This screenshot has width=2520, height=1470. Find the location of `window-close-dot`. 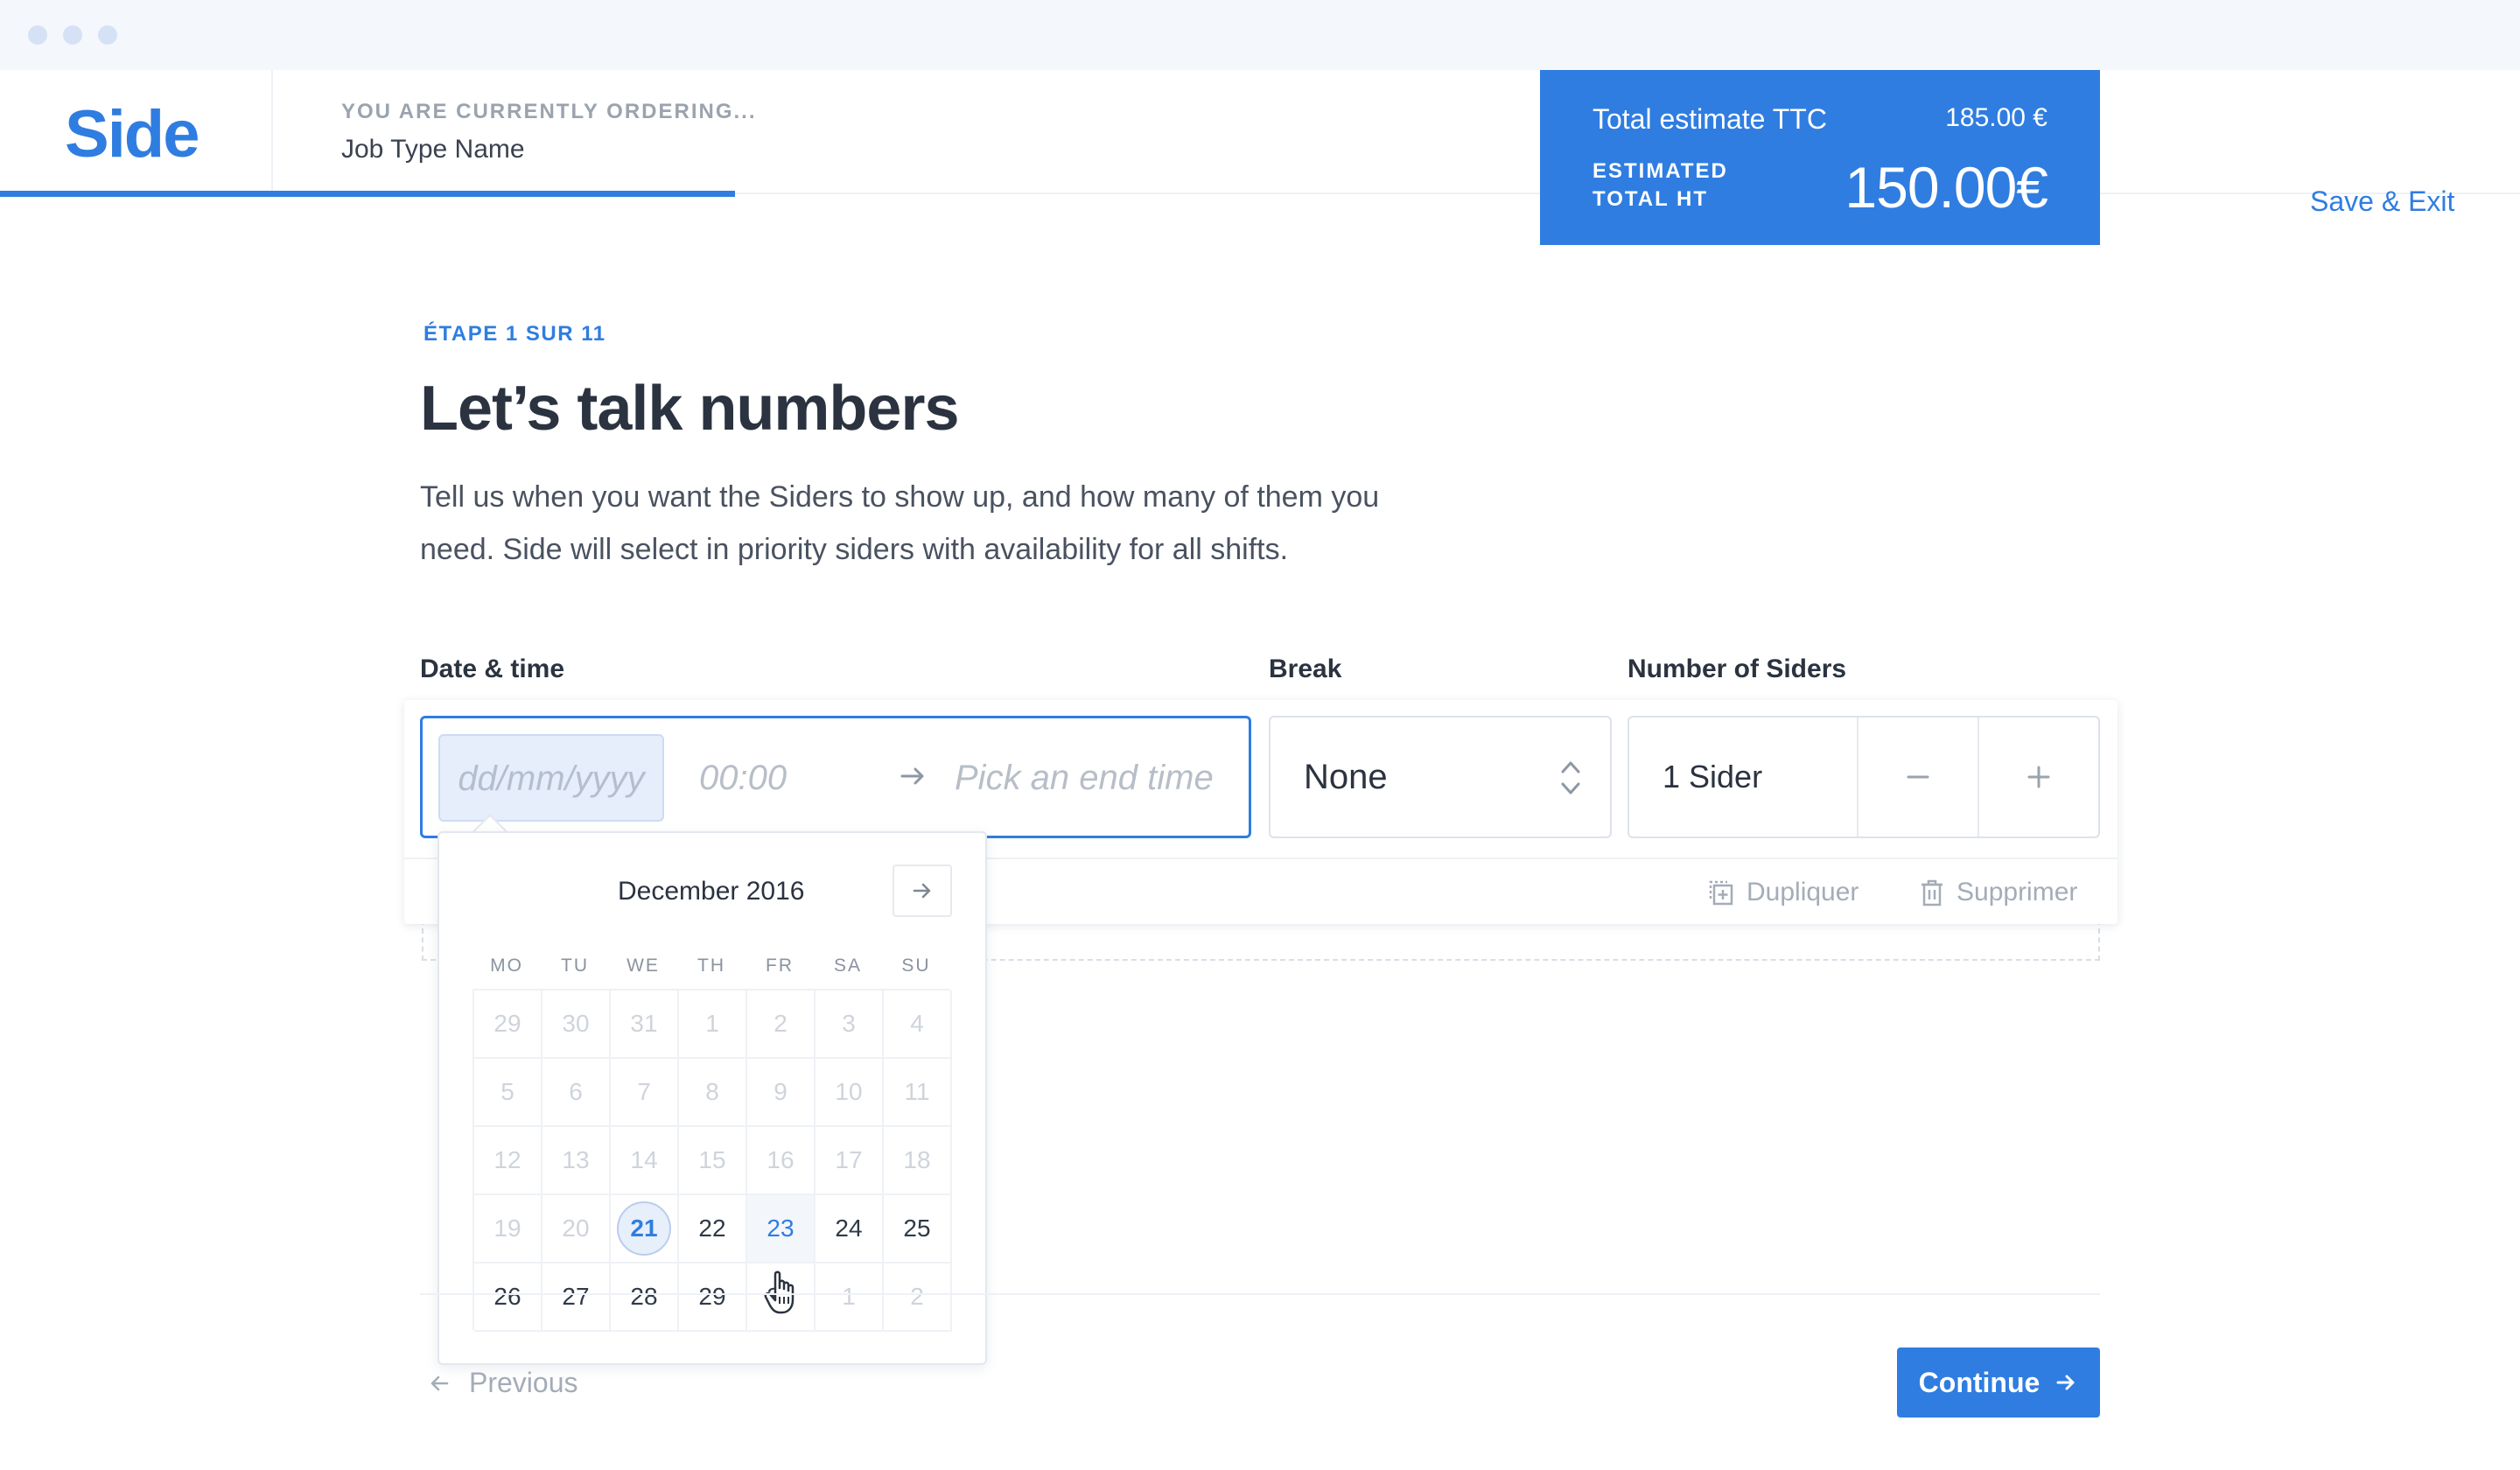

window-close-dot is located at coordinates (37, 35).